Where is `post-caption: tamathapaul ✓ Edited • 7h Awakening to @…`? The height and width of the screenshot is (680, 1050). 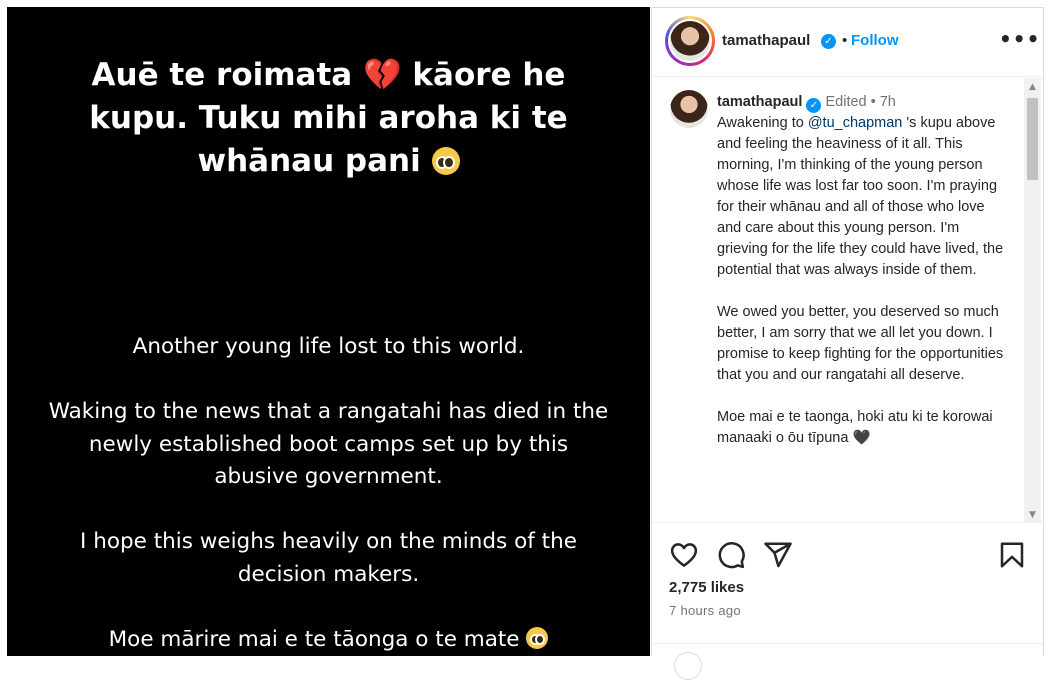 post-caption: tamathapaul ✓ Edited • 7h Awakening to @… is located at coordinates (862, 270).